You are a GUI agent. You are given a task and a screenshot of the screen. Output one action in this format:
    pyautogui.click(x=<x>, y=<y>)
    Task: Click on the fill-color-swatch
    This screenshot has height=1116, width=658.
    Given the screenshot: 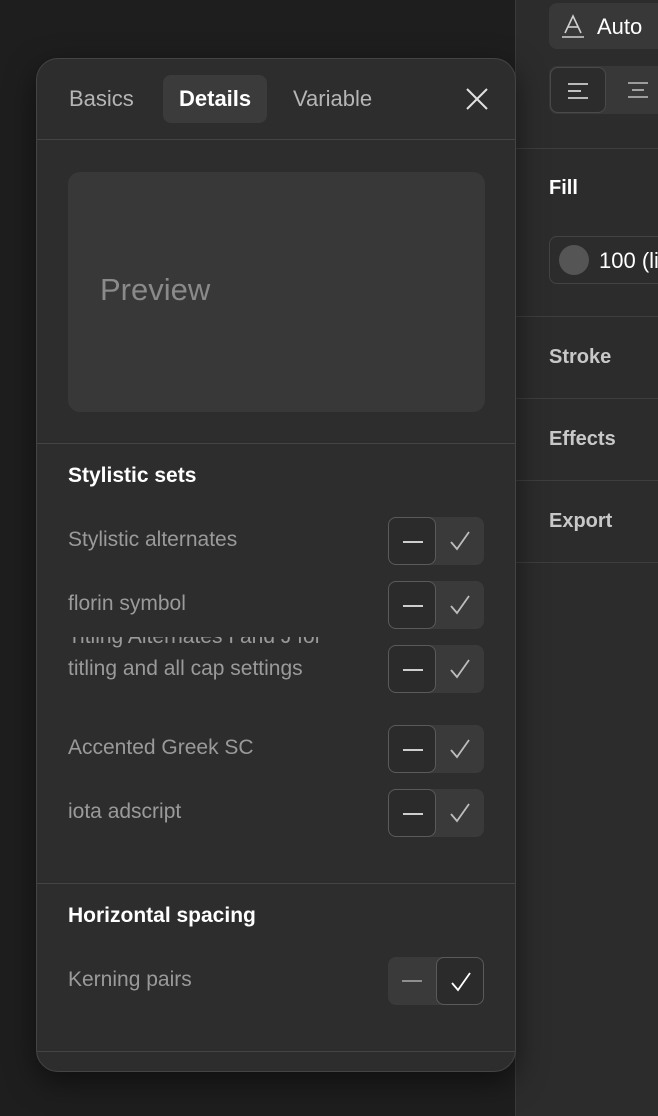 What is the action you would take?
    pyautogui.click(x=574, y=260)
    